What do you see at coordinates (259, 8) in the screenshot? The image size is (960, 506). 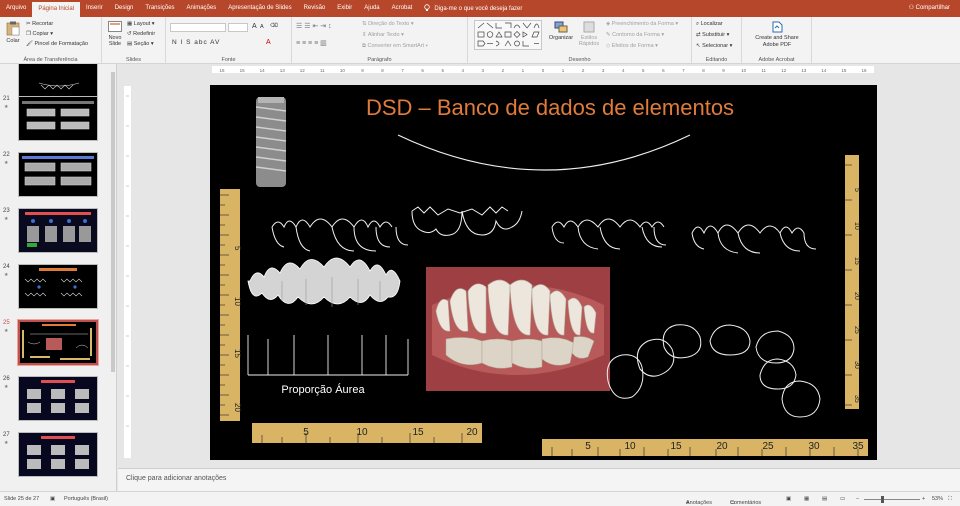 I see `tab-slideshow: Apresentação de Slides` at bounding box center [259, 8].